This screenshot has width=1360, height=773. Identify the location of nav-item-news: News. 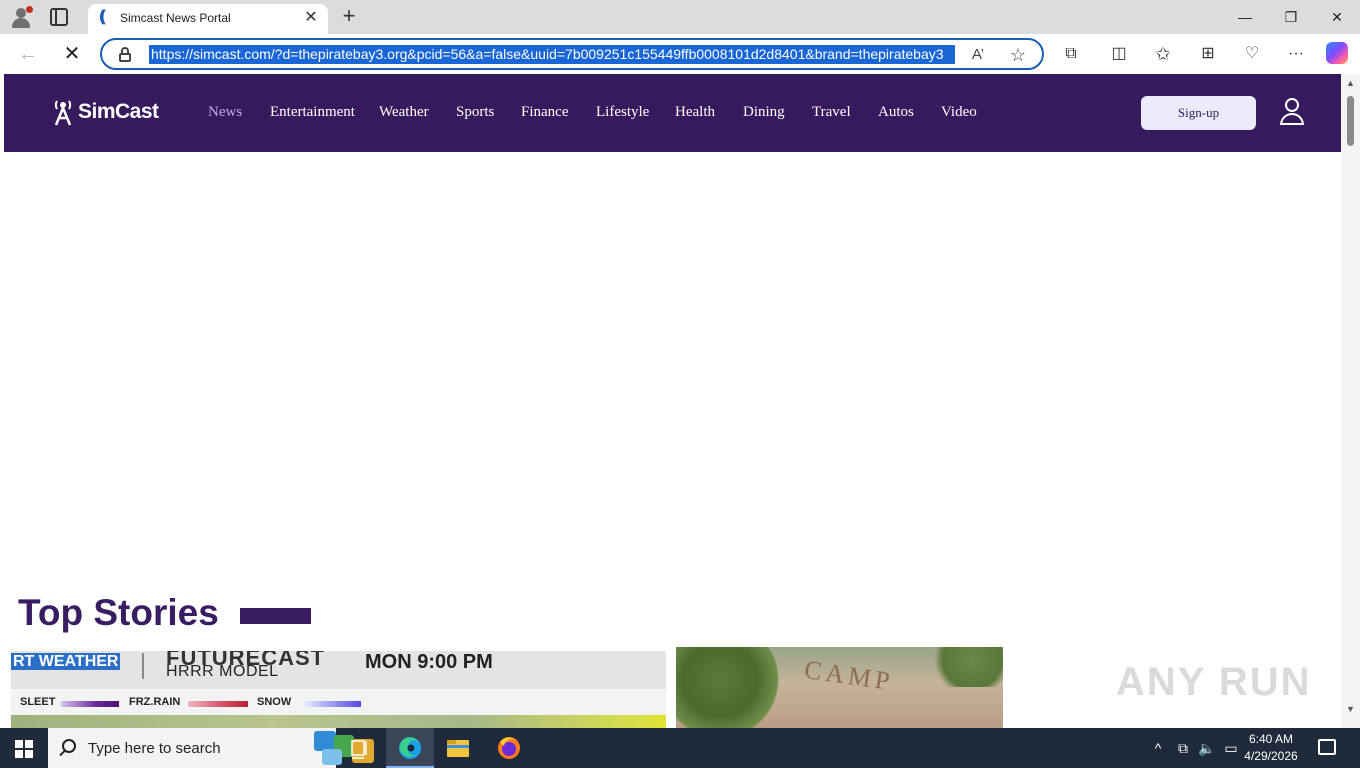
(225, 112).